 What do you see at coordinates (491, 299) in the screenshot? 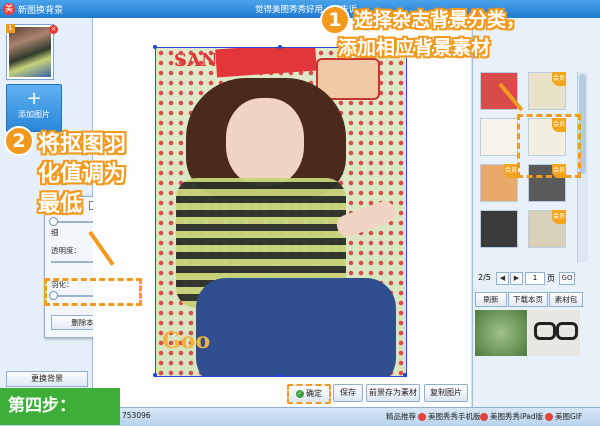
I see `refresh-button: 刷新` at bounding box center [491, 299].